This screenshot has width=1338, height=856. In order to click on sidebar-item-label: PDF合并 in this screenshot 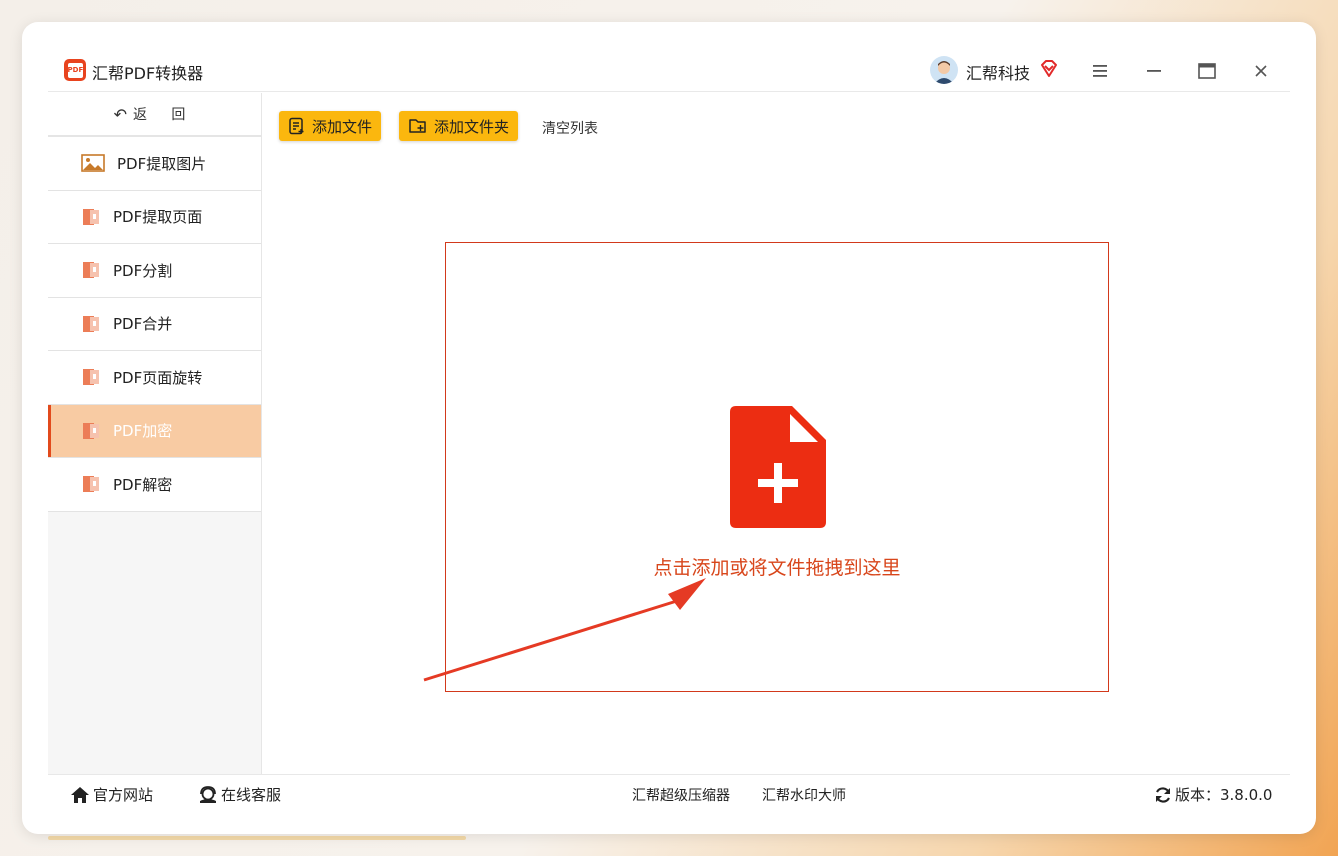, I will do `click(143, 324)`.